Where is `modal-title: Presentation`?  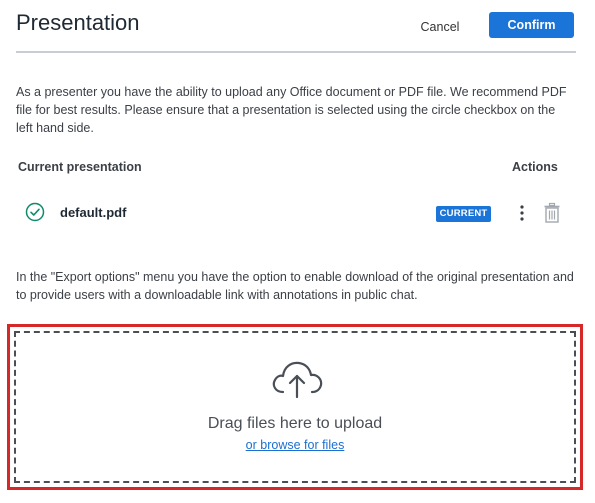 modal-title: Presentation is located at coordinates (78, 22).